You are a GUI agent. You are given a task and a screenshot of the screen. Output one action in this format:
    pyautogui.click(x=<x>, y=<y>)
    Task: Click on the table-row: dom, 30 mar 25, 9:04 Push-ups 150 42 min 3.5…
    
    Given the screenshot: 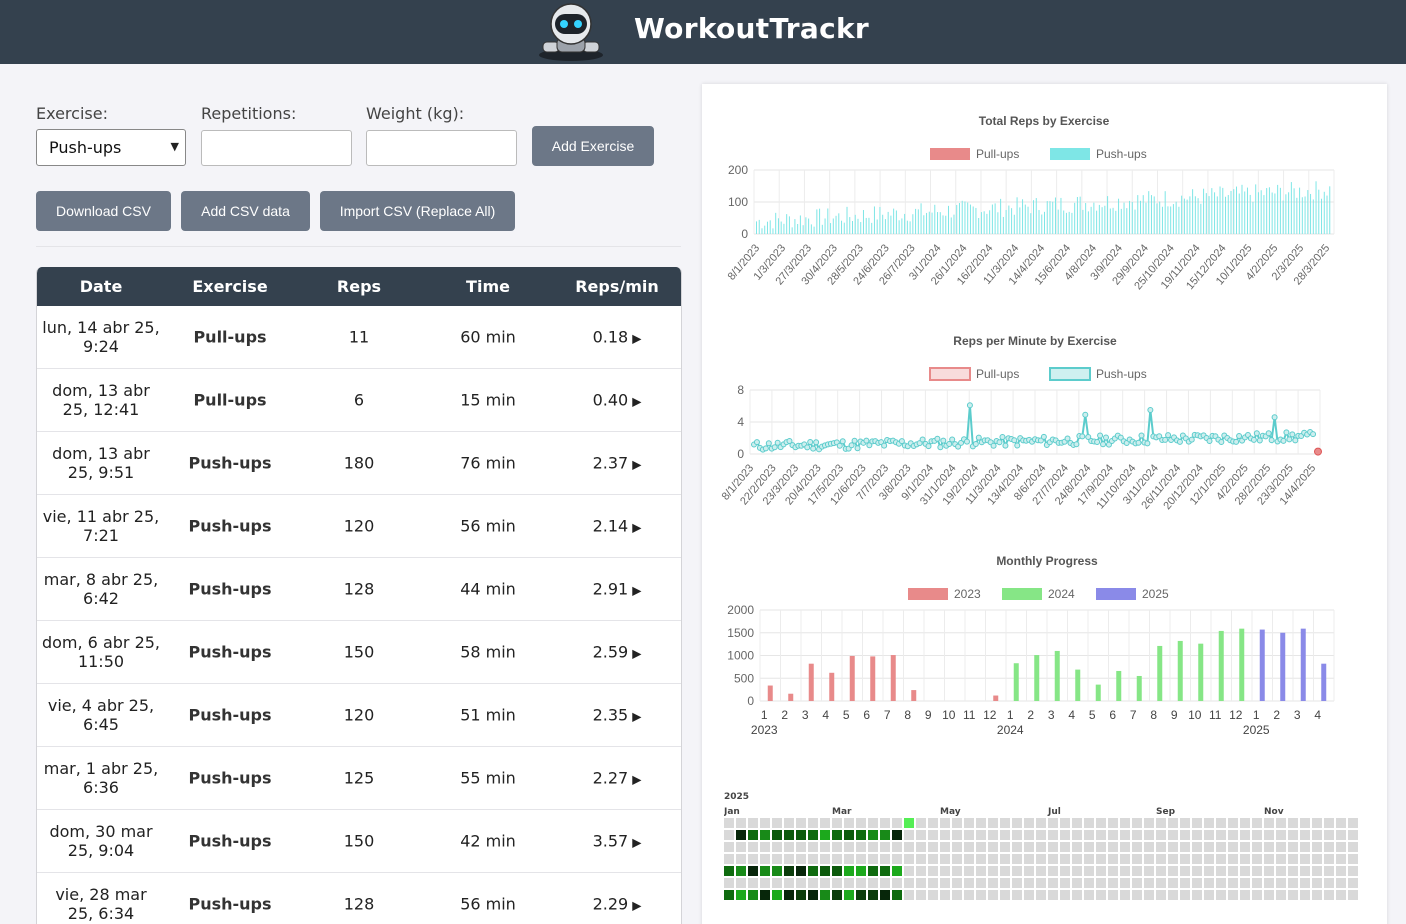 What is the action you would take?
    pyautogui.click(x=359, y=841)
    